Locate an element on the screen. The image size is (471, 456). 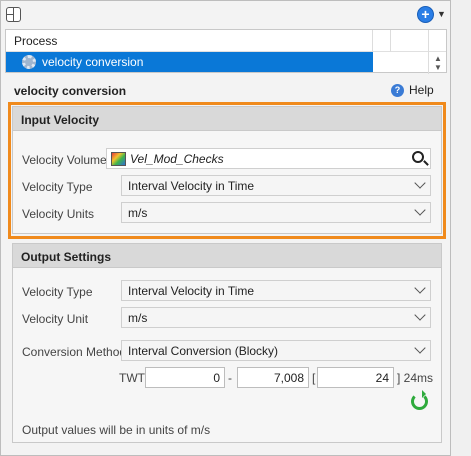
output-settings-title: Output Settings is located at coordinates (66, 257).